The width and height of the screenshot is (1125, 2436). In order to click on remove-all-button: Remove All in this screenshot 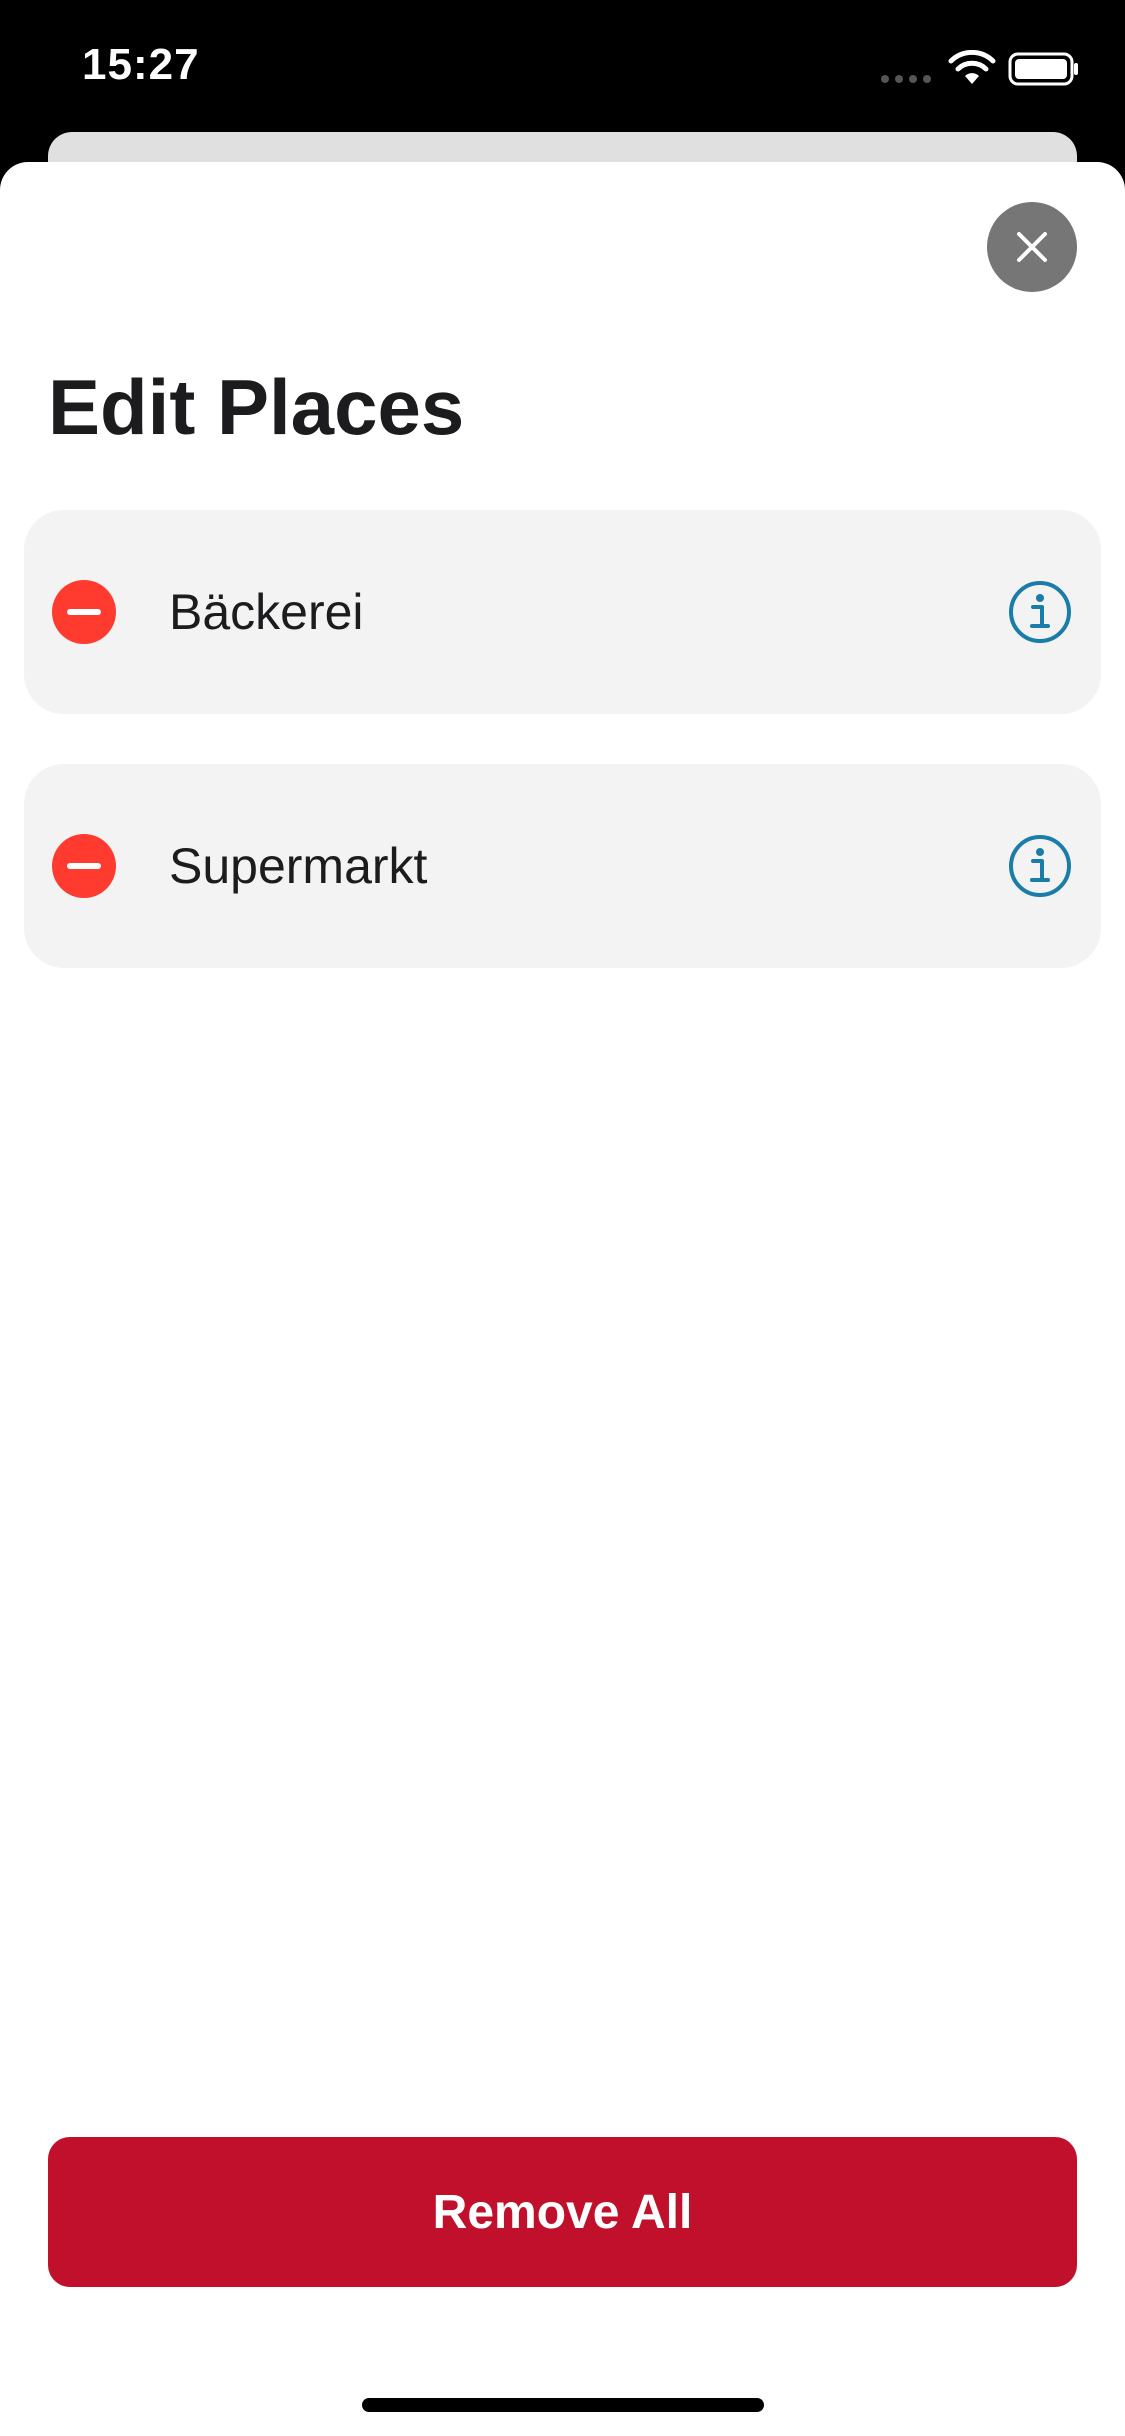, I will do `click(562, 2212)`.